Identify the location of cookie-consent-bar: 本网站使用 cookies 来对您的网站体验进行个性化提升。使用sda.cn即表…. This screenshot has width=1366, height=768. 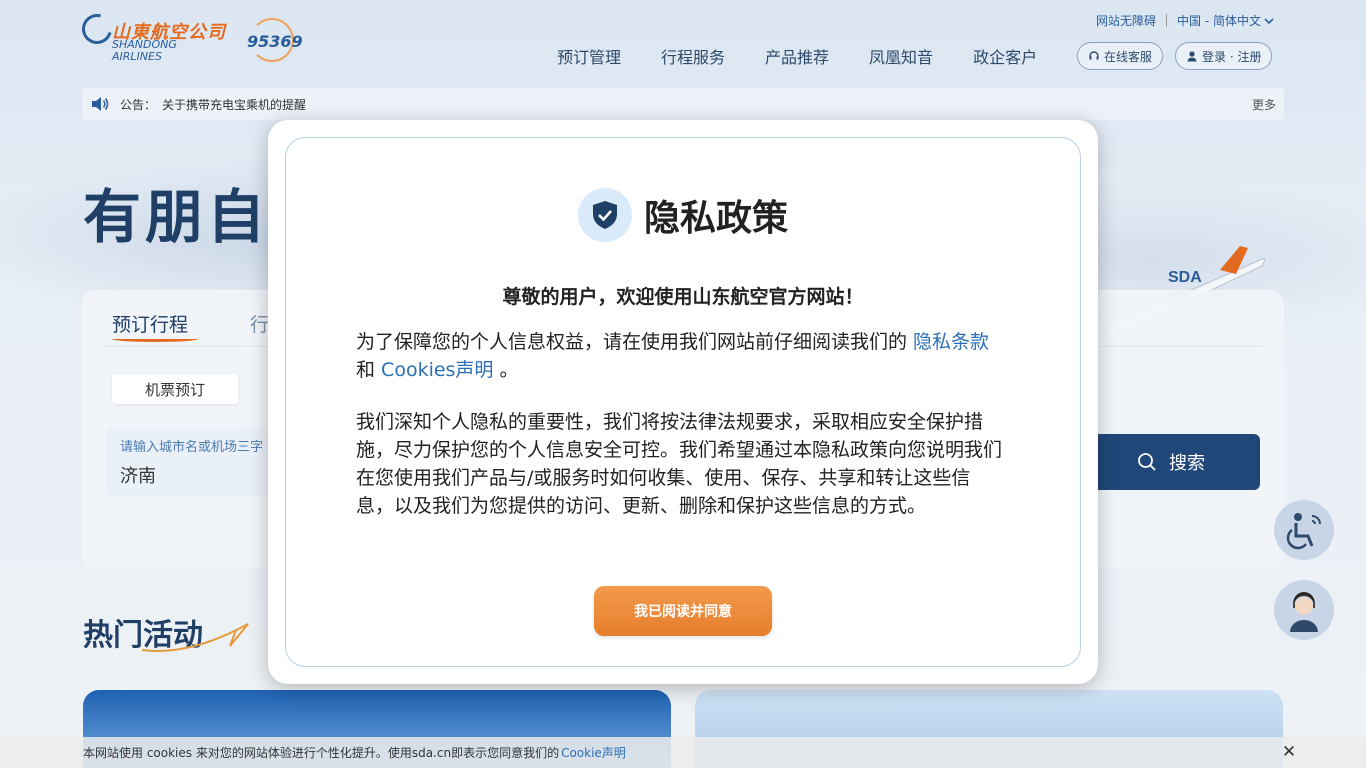
(683, 752).